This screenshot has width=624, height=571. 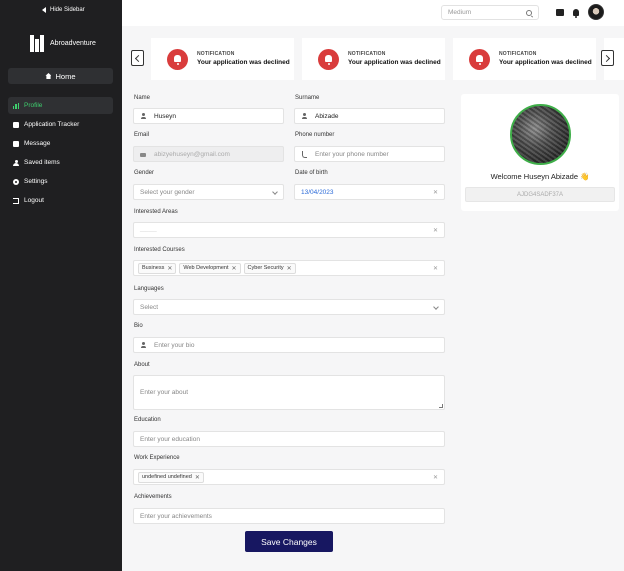 I want to click on carousel-next-button, so click(x=607, y=58).